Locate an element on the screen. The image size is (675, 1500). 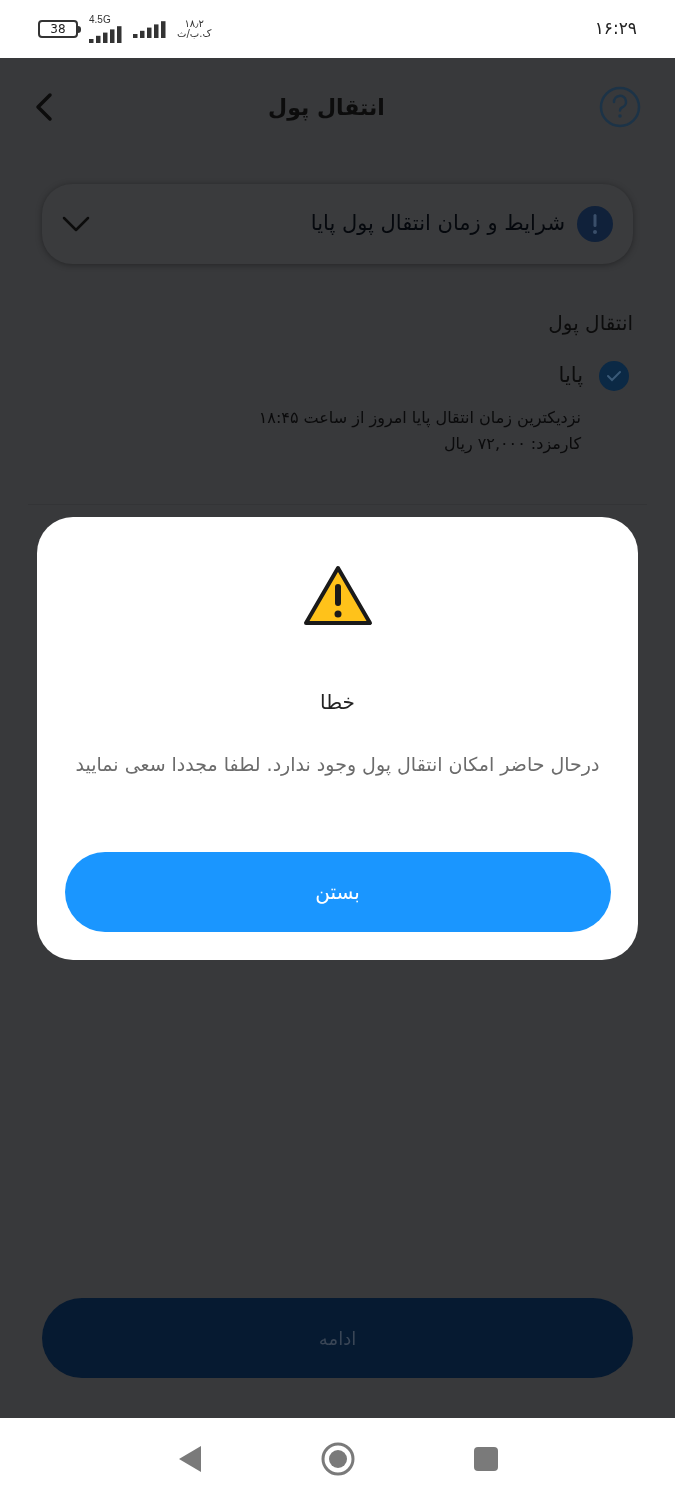
option-checkbox is located at coordinates (614, 375).